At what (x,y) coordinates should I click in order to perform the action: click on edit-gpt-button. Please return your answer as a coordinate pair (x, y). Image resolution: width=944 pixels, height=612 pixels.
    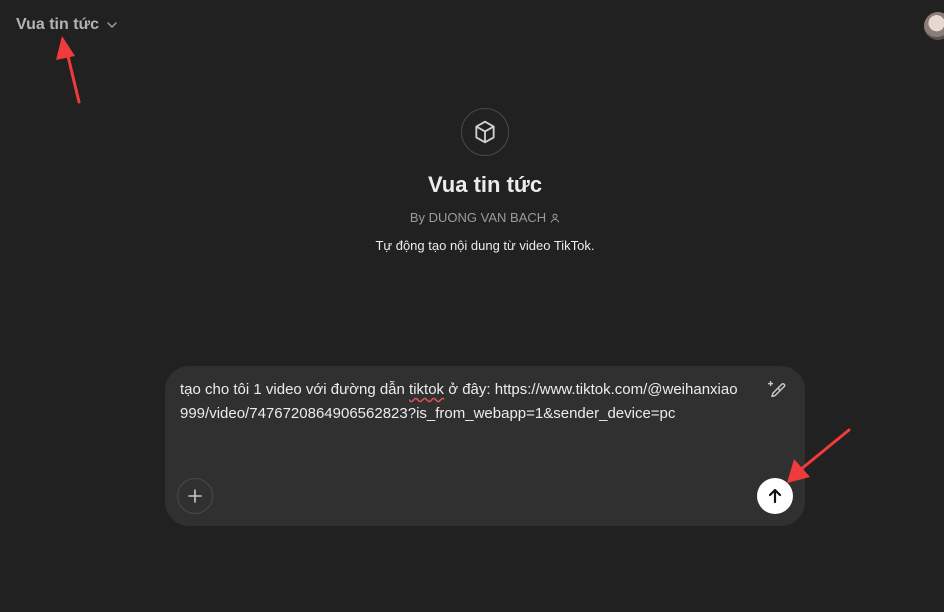
    Looking at the image, I should click on (777, 390).